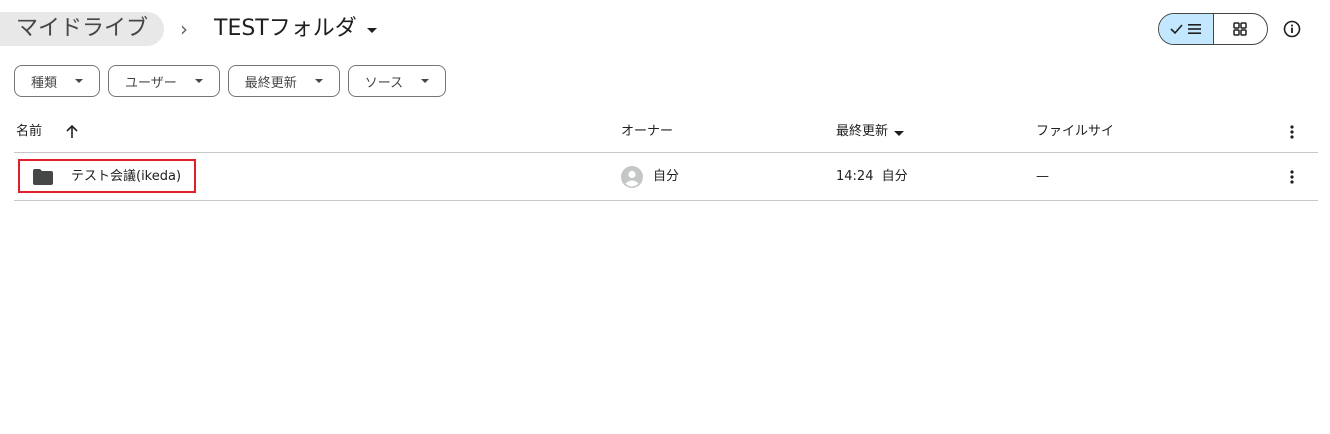 Image resolution: width=1330 pixels, height=434 pixels. I want to click on owner-cell: 自分, so click(650, 176).